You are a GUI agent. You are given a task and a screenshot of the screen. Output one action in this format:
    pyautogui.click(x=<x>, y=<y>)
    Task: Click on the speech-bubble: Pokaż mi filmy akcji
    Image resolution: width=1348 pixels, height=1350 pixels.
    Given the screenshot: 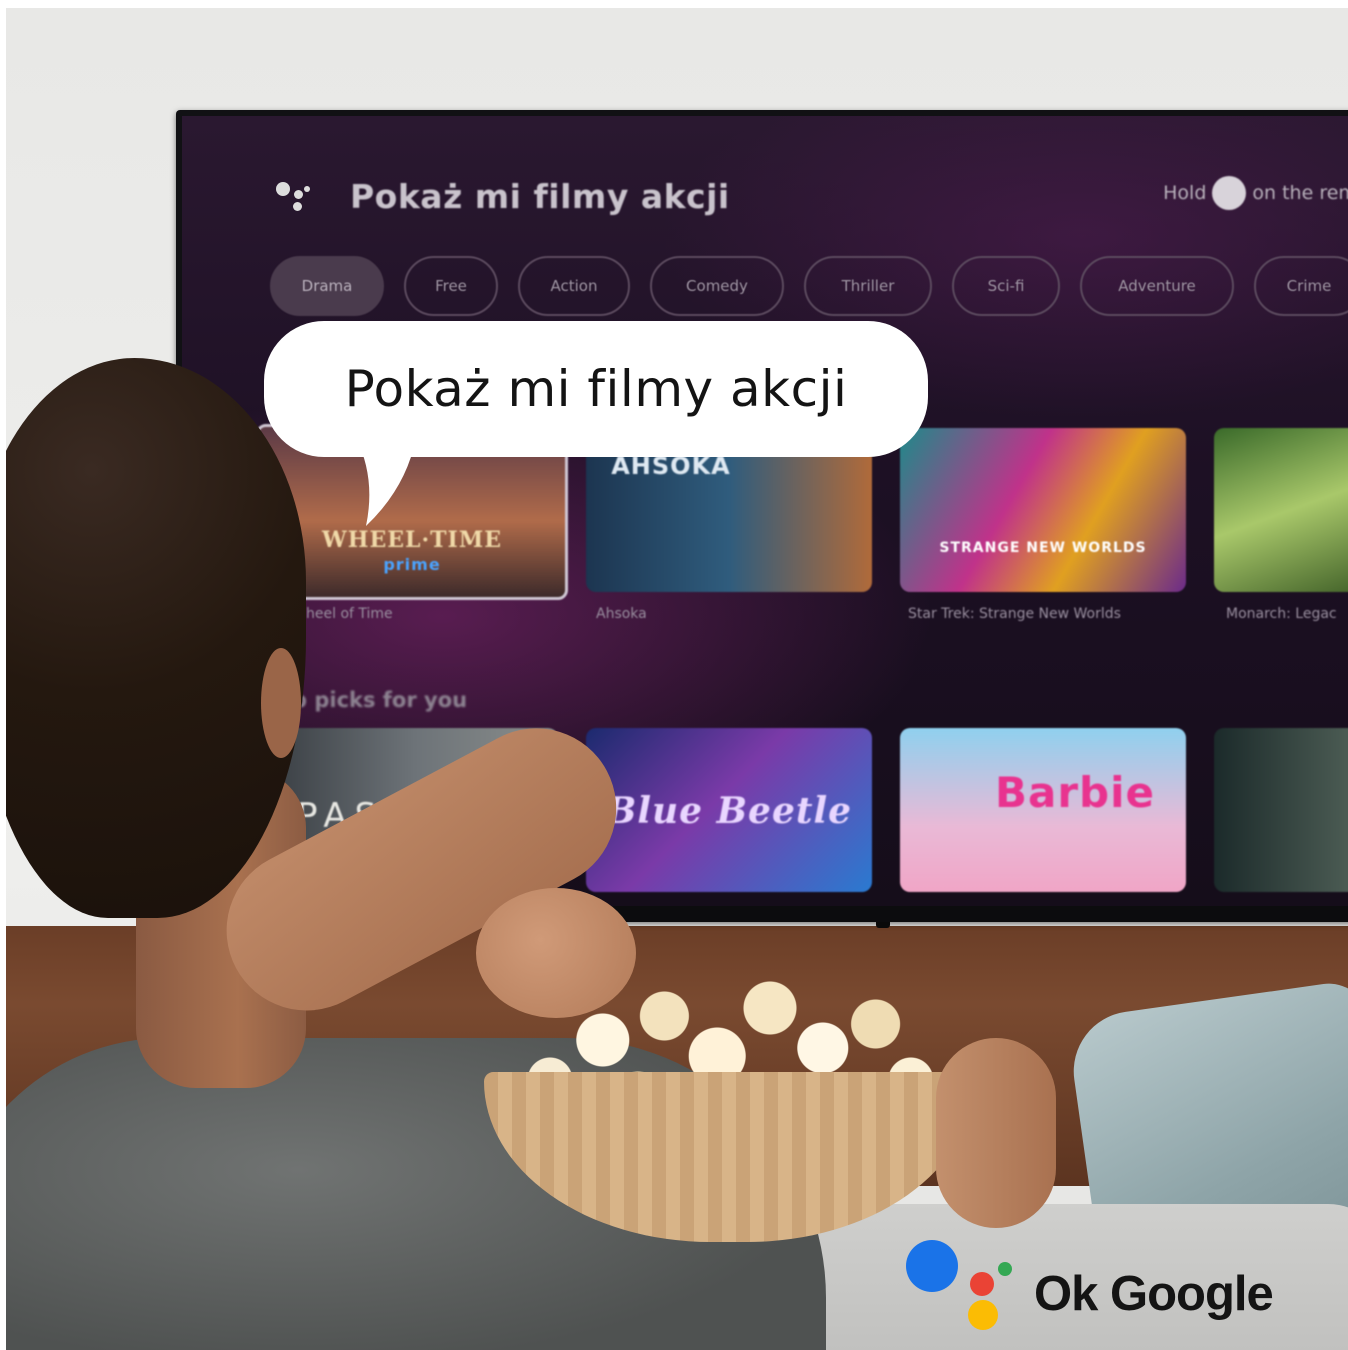 What is the action you would take?
    pyautogui.click(x=596, y=389)
    